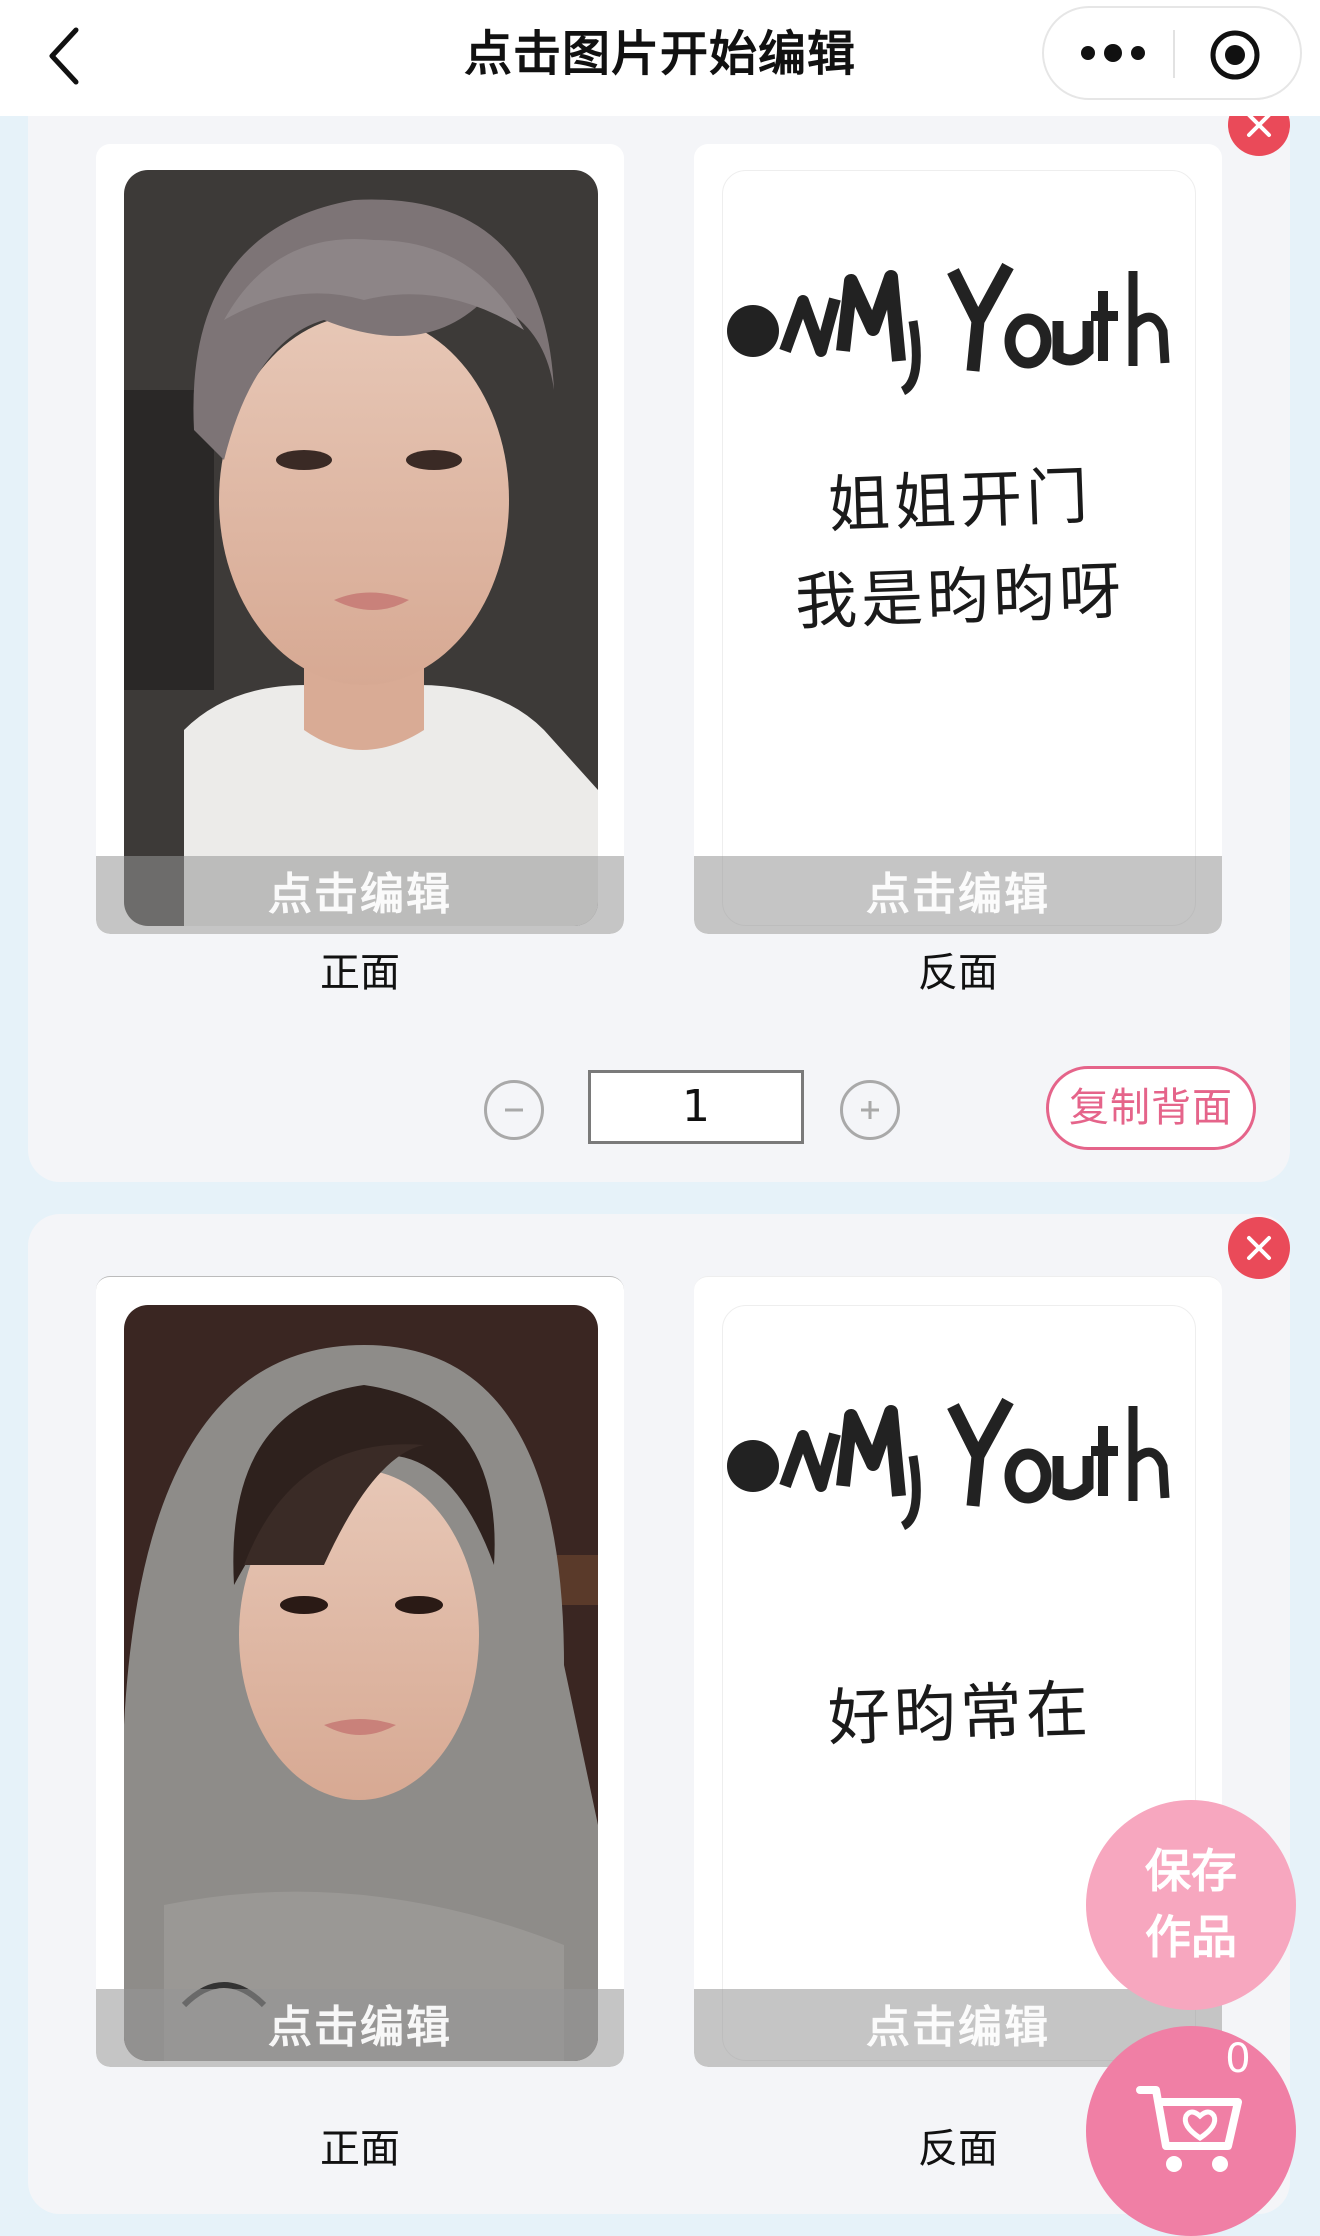 The width and height of the screenshot is (1320, 2236). I want to click on increase-quantity-button, so click(870, 1110).